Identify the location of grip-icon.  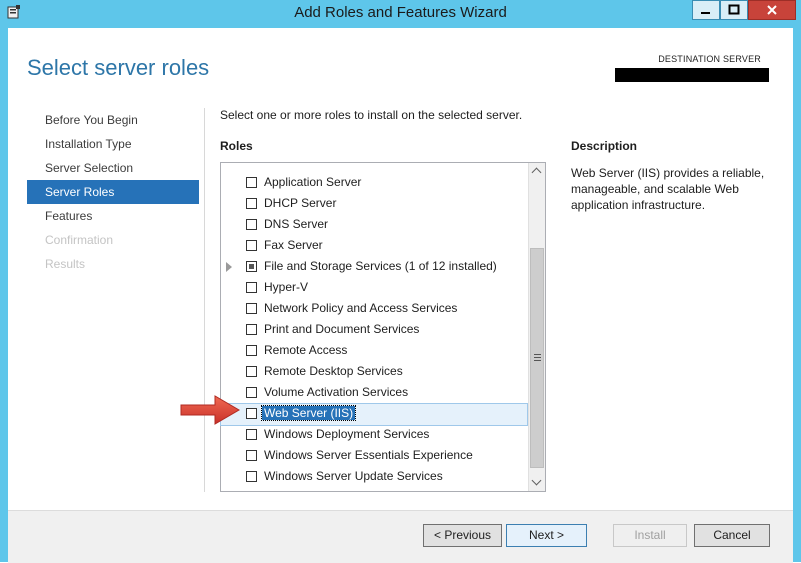
(537, 354).